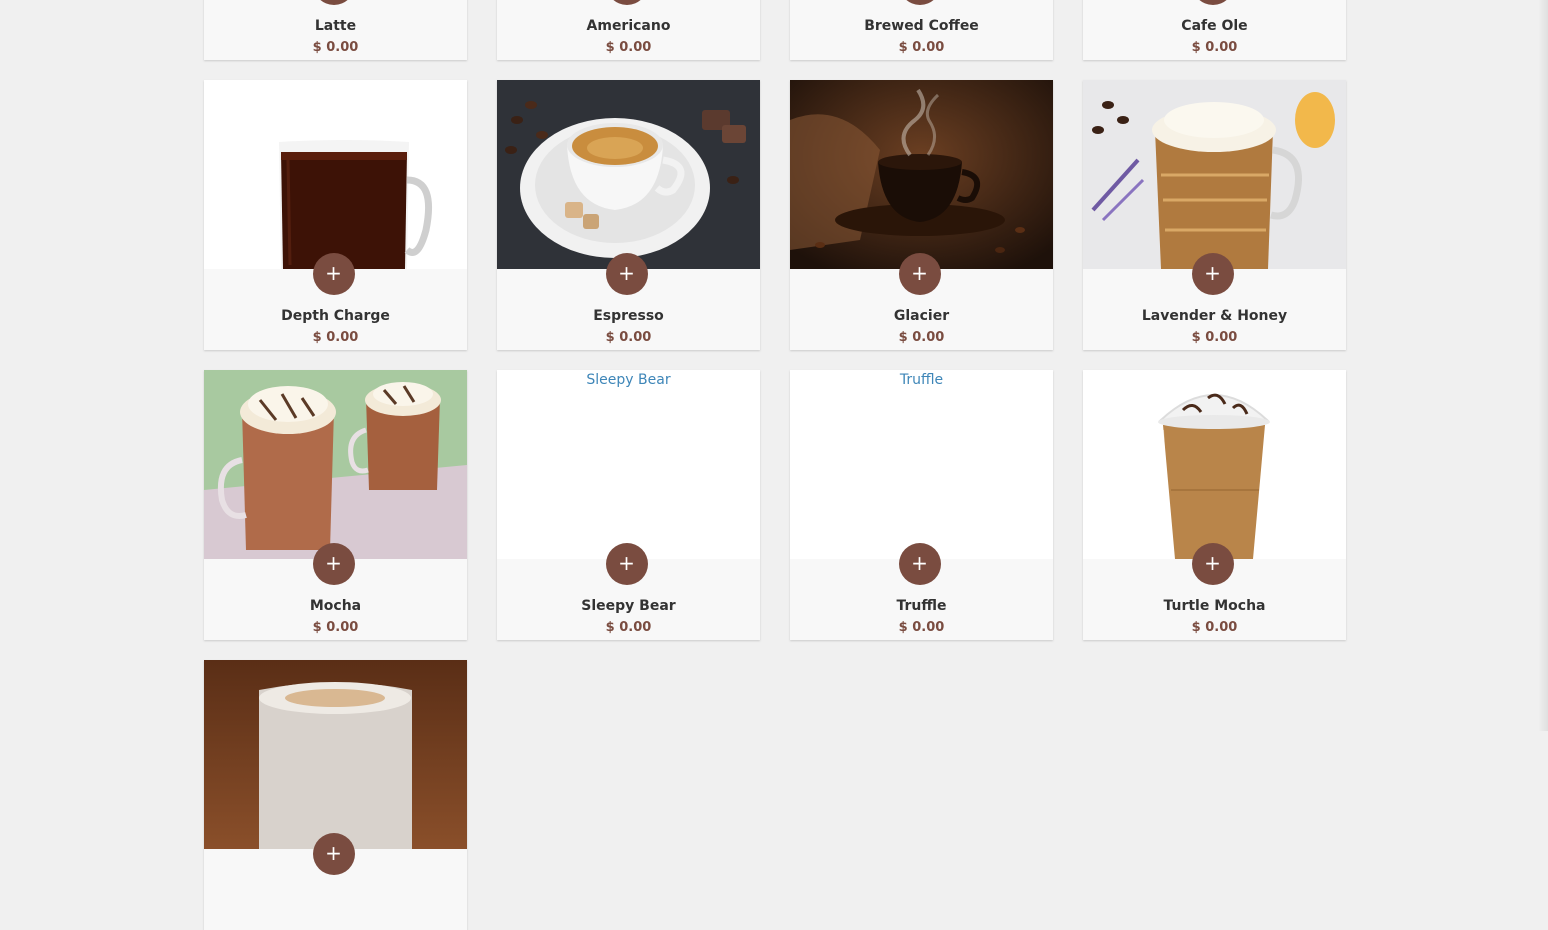  I want to click on iced-mocha-cup-image, so click(1214, 464).